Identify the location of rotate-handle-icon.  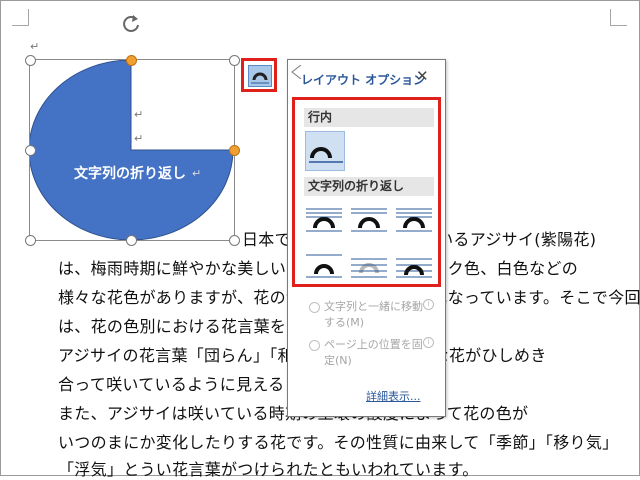
(131, 24).